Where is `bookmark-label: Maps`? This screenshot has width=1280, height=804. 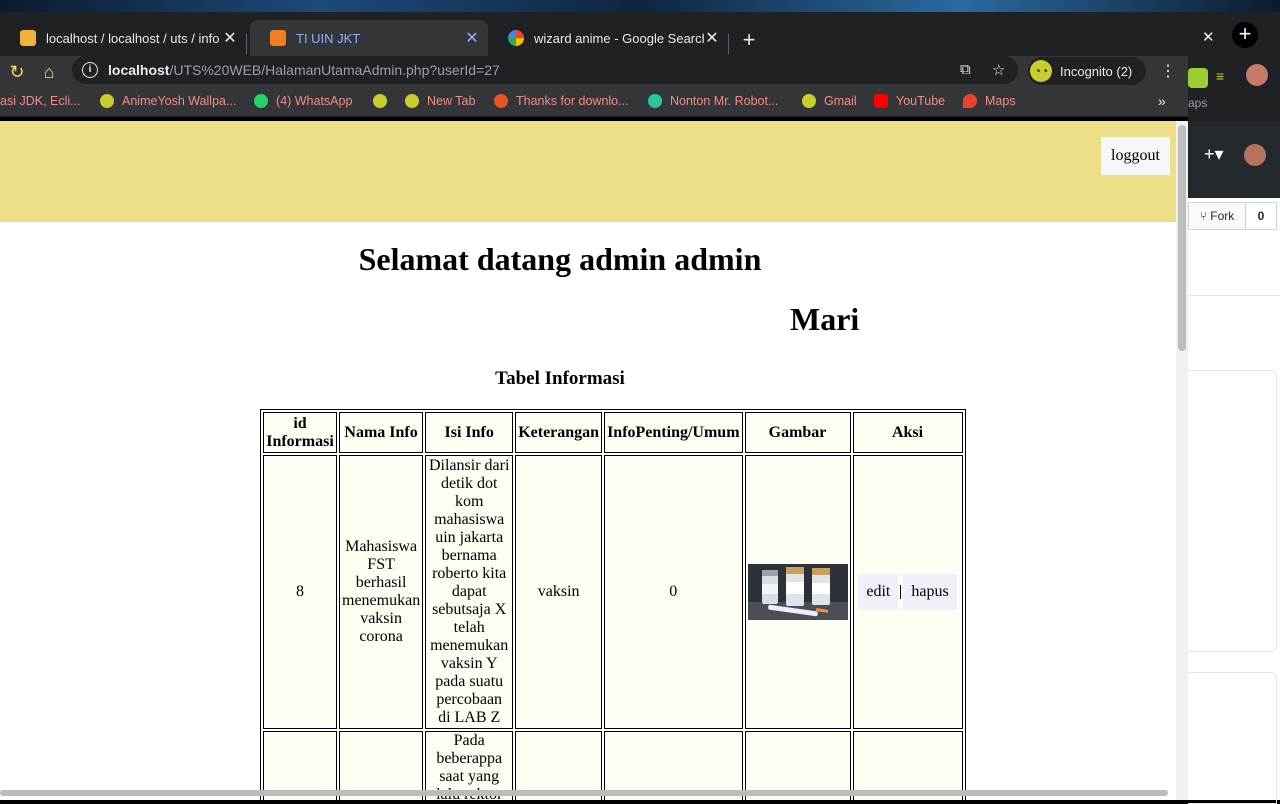 bookmark-label: Maps is located at coordinates (1000, 101).